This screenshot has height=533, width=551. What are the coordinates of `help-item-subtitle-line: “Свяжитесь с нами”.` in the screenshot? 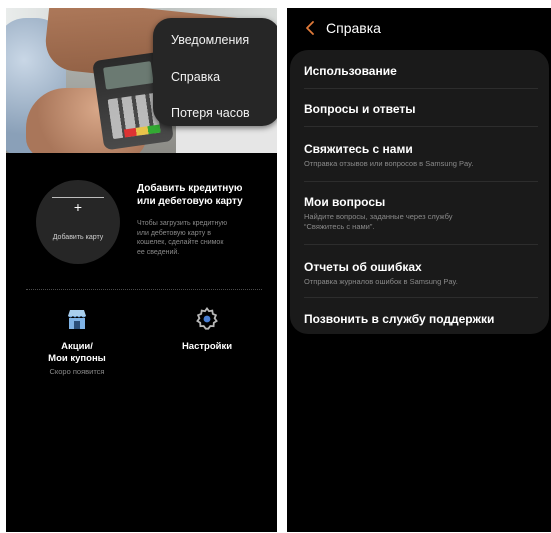 It's located at (339, 226).